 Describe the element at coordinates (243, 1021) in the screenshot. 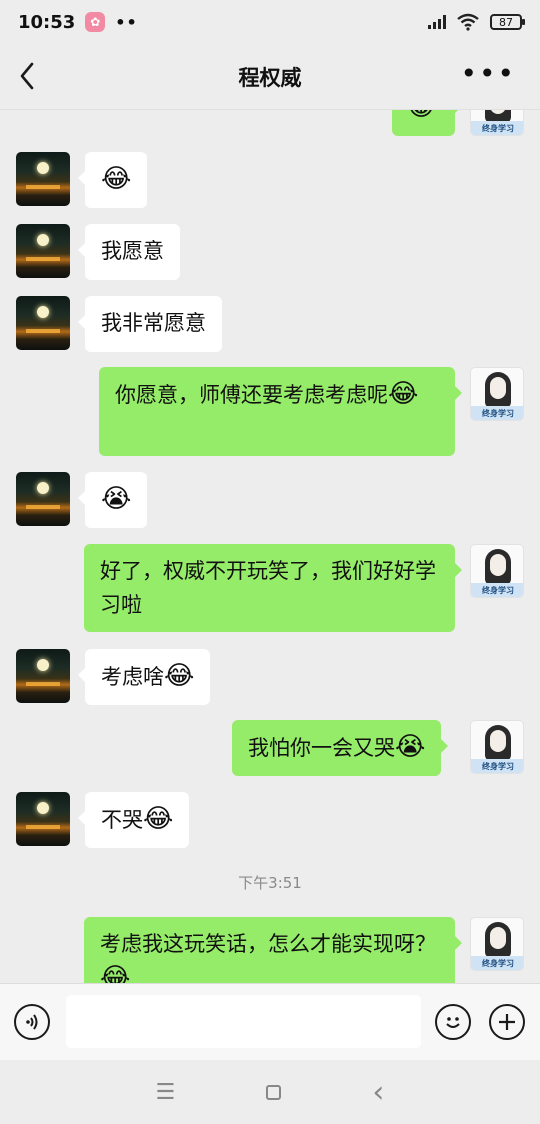

I see `message-input` at that location.